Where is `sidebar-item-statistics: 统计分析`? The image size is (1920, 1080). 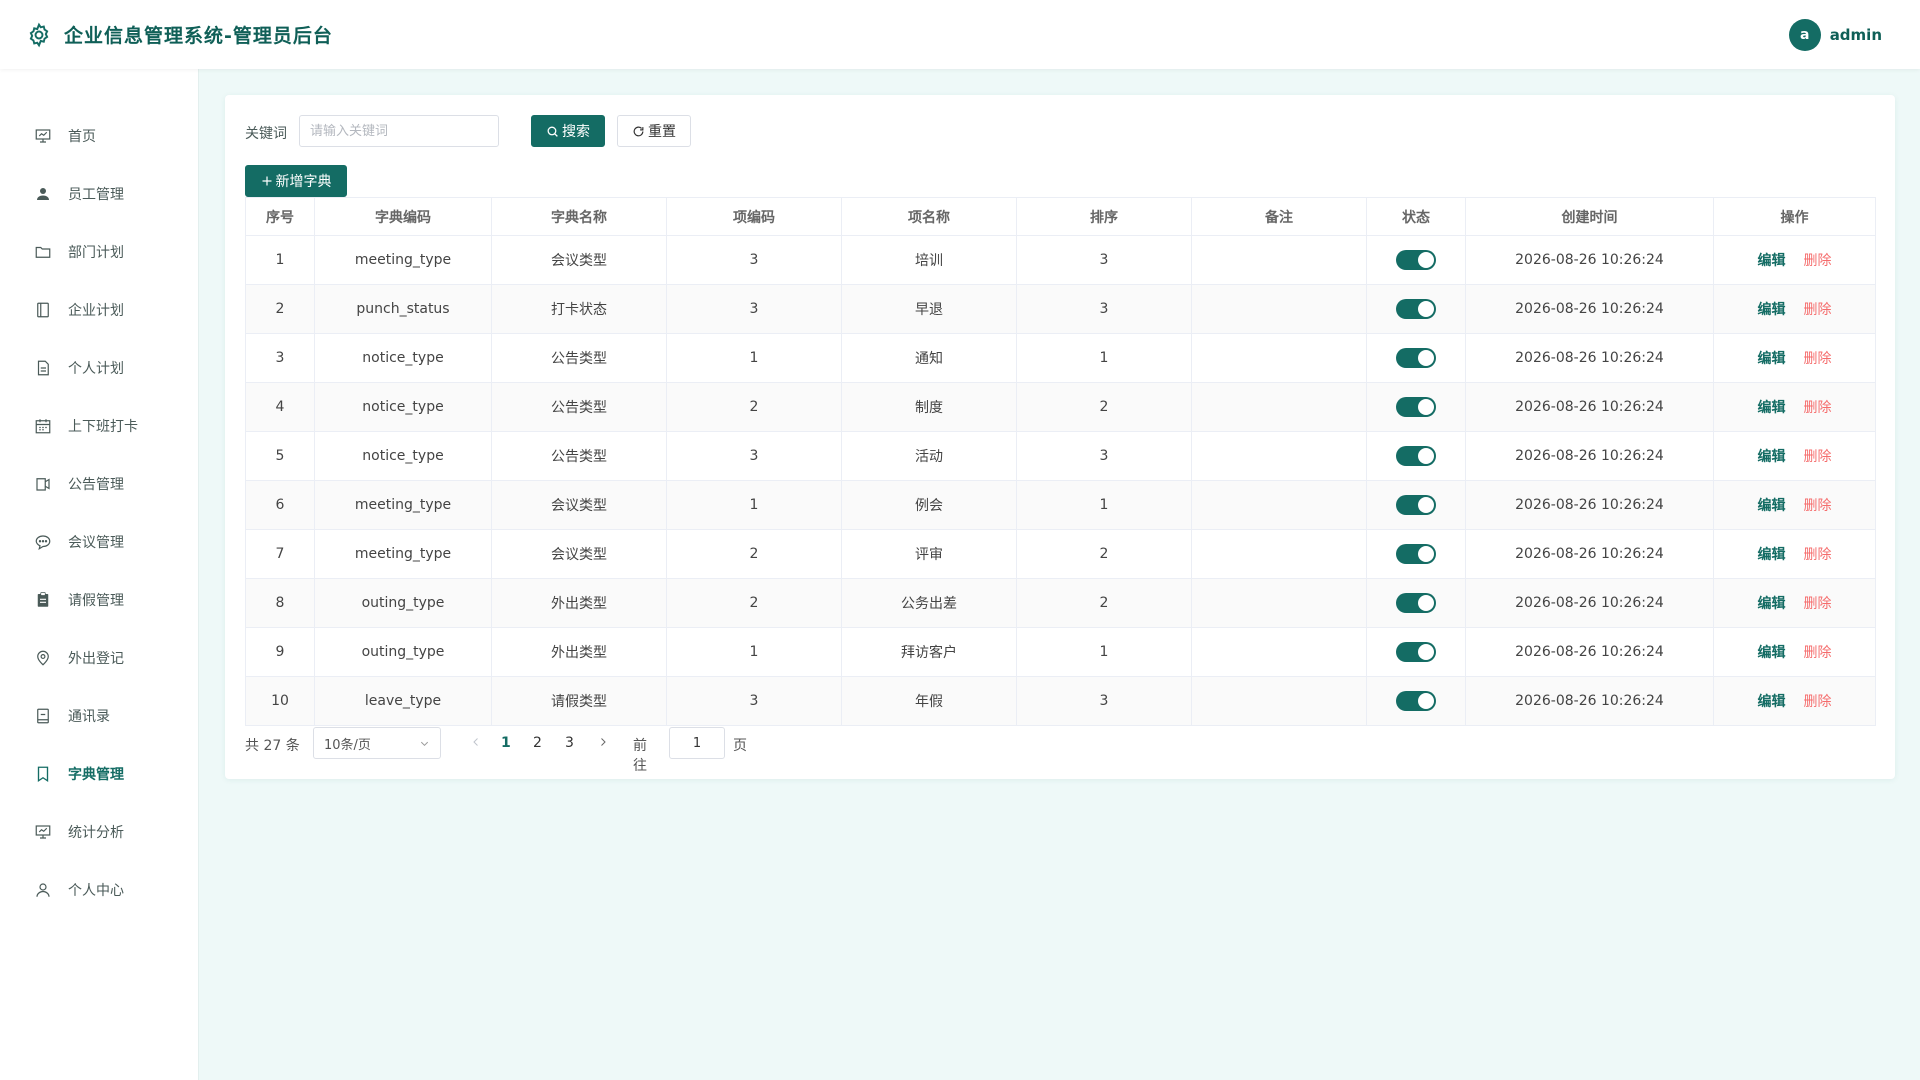 sidebar-item-statistics: 统计分析 is located at coordinates (99, 832).